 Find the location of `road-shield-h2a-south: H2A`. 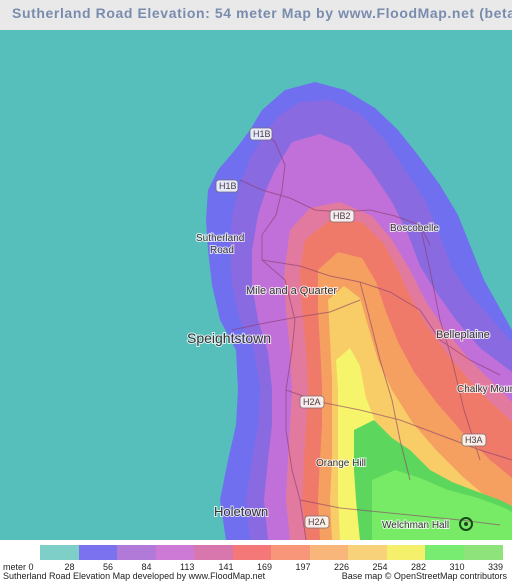

road-shield-h2a-south: H2A is located at coordinates (317, 522).